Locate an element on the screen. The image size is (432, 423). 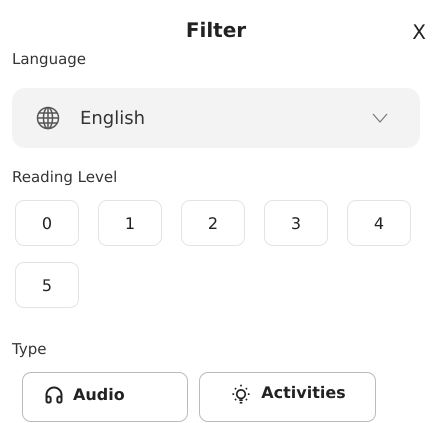
language-dropdown: English is located at coordinates (216, 118).